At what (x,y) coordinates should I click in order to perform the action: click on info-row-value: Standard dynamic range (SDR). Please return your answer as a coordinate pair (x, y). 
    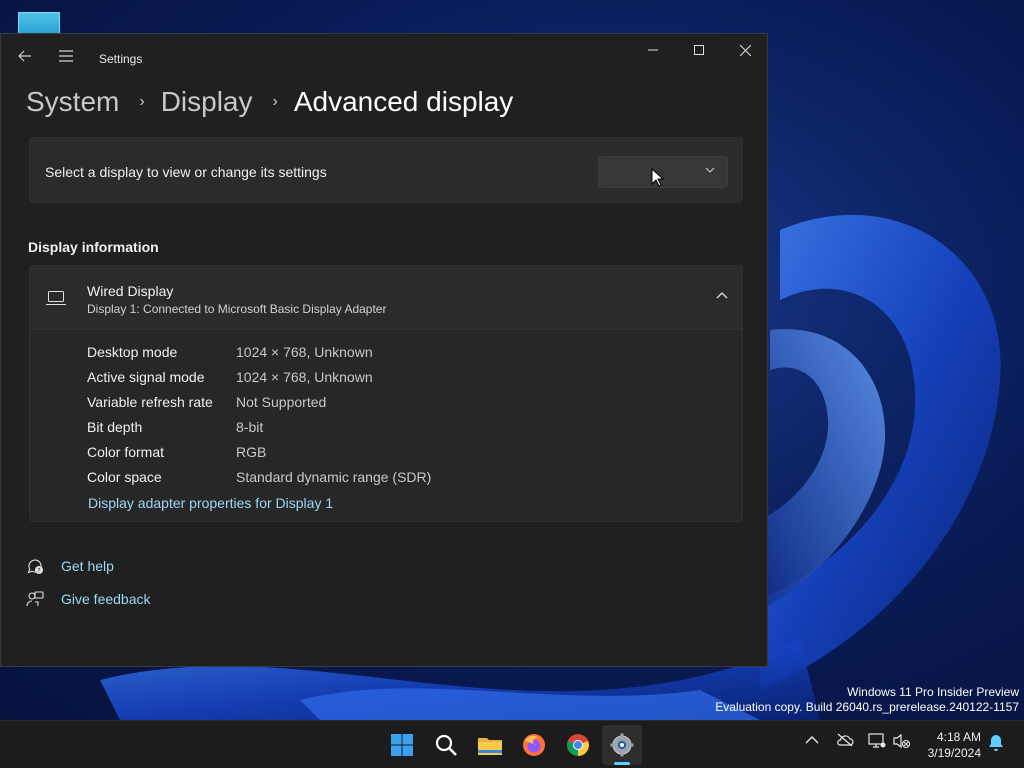
    Looking at the image, I should click on (334, 477).